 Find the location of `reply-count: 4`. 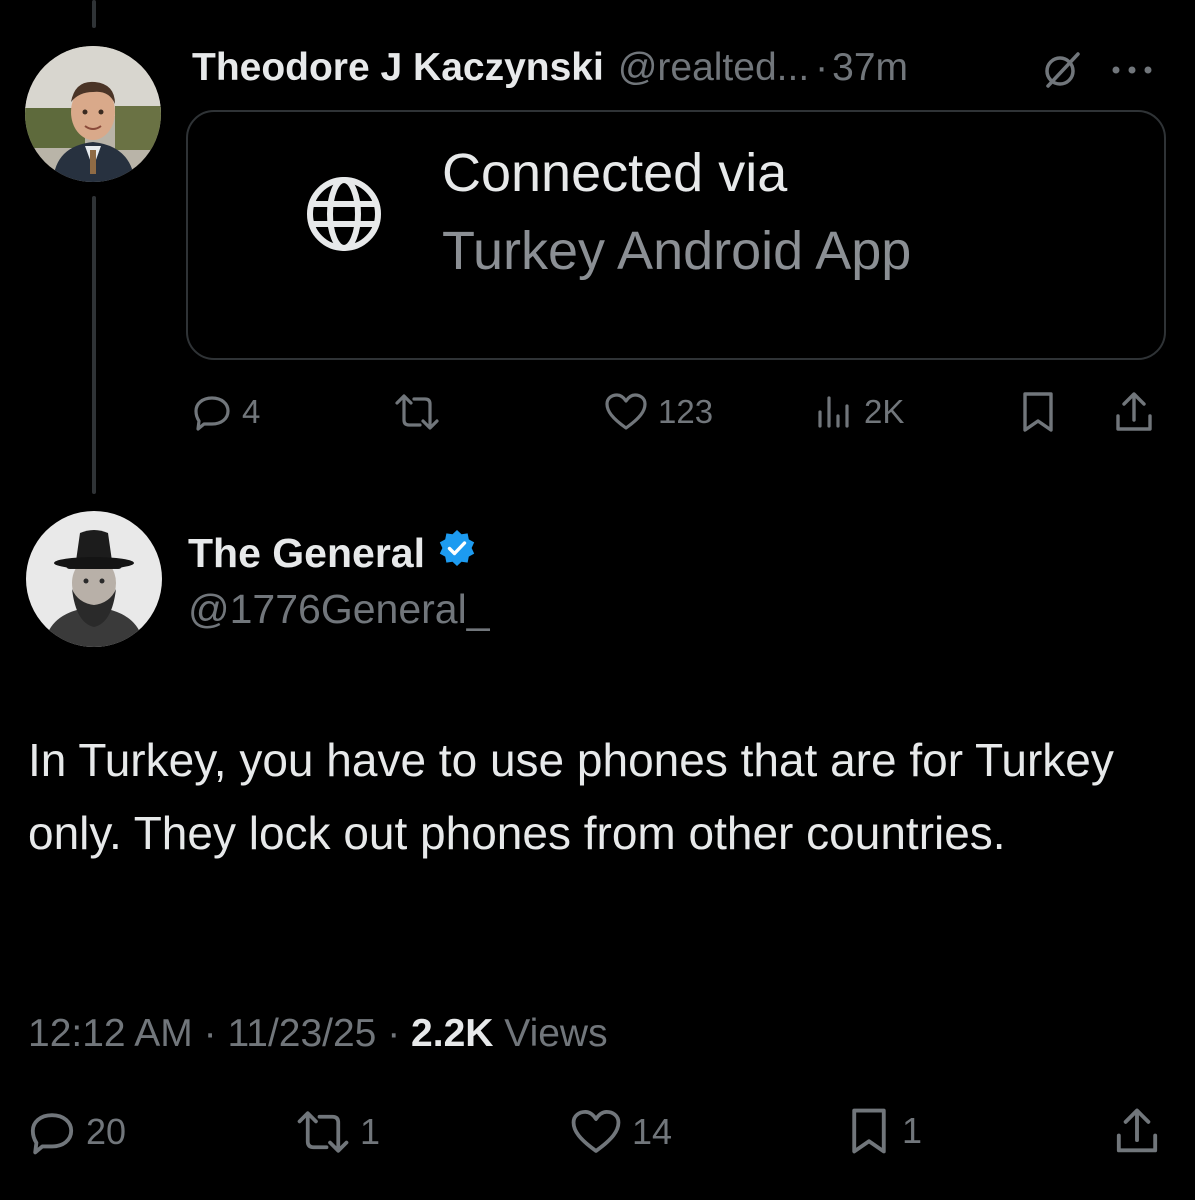

reply-count: 4 is located at coordinates (251, 411).